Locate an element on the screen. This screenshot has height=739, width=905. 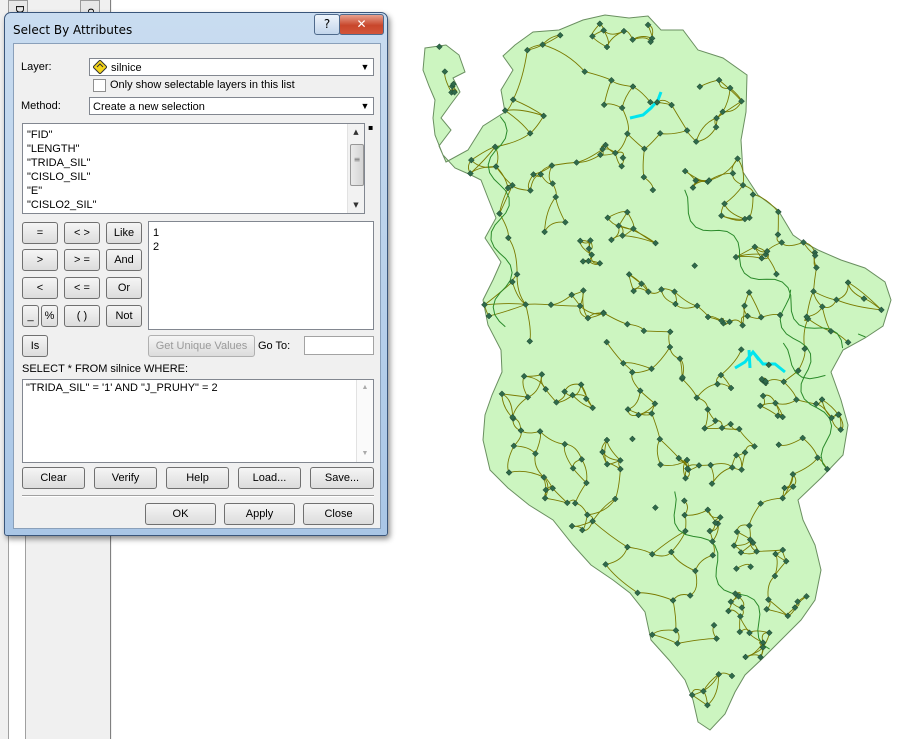
layer-diamond-icon is located at coordinates (100, 67).